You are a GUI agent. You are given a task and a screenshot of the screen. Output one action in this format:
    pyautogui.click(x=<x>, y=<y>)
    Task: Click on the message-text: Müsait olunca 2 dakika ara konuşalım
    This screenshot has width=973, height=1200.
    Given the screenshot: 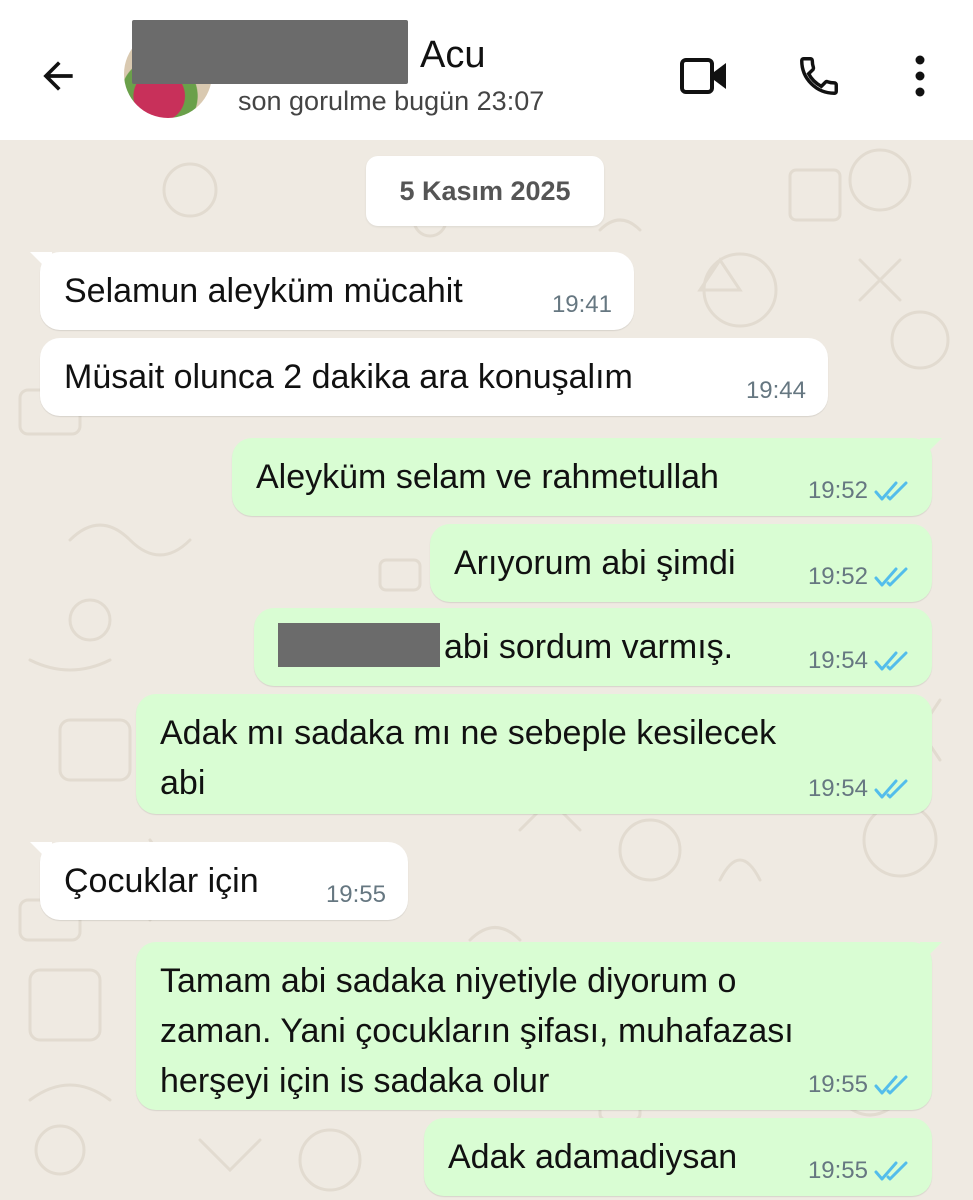 What is the action you would take?
    pyautogui.click(x=348, y=377)
    